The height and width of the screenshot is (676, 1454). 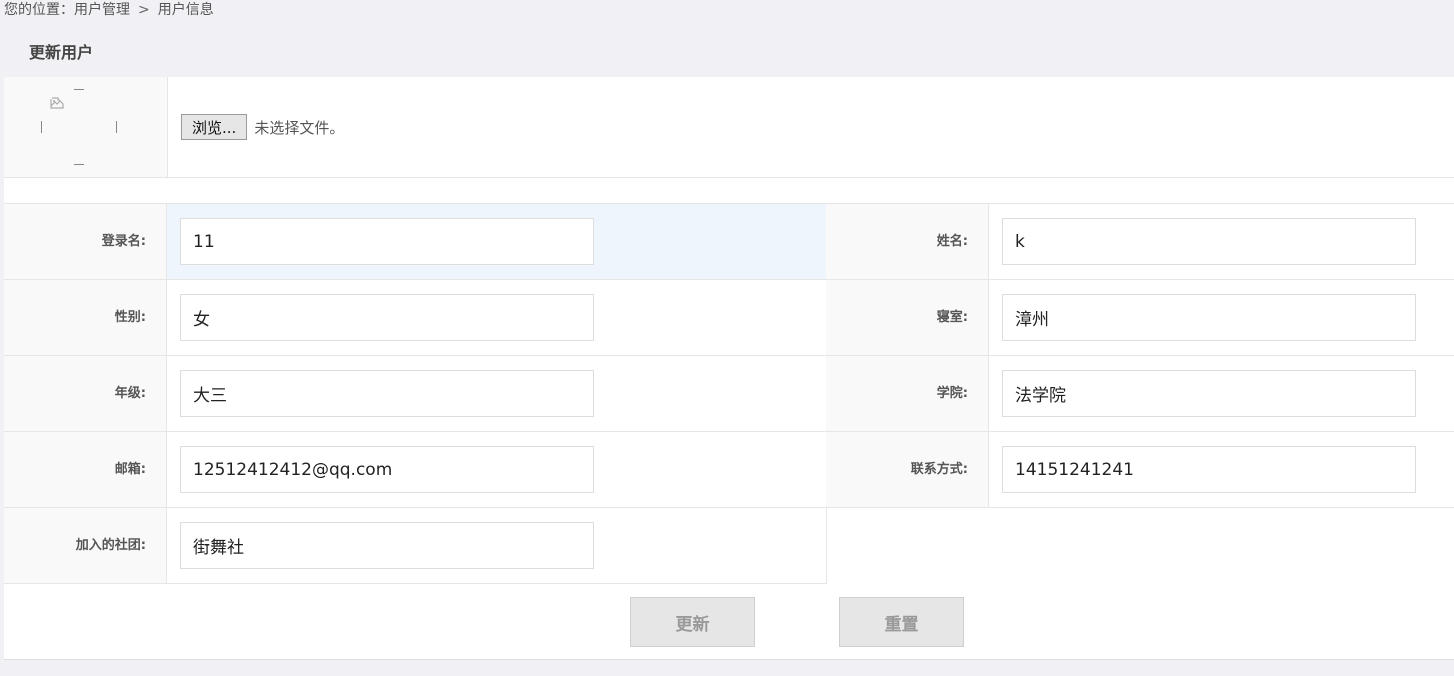 I want to click on email-input, so click(x=387, y=469).